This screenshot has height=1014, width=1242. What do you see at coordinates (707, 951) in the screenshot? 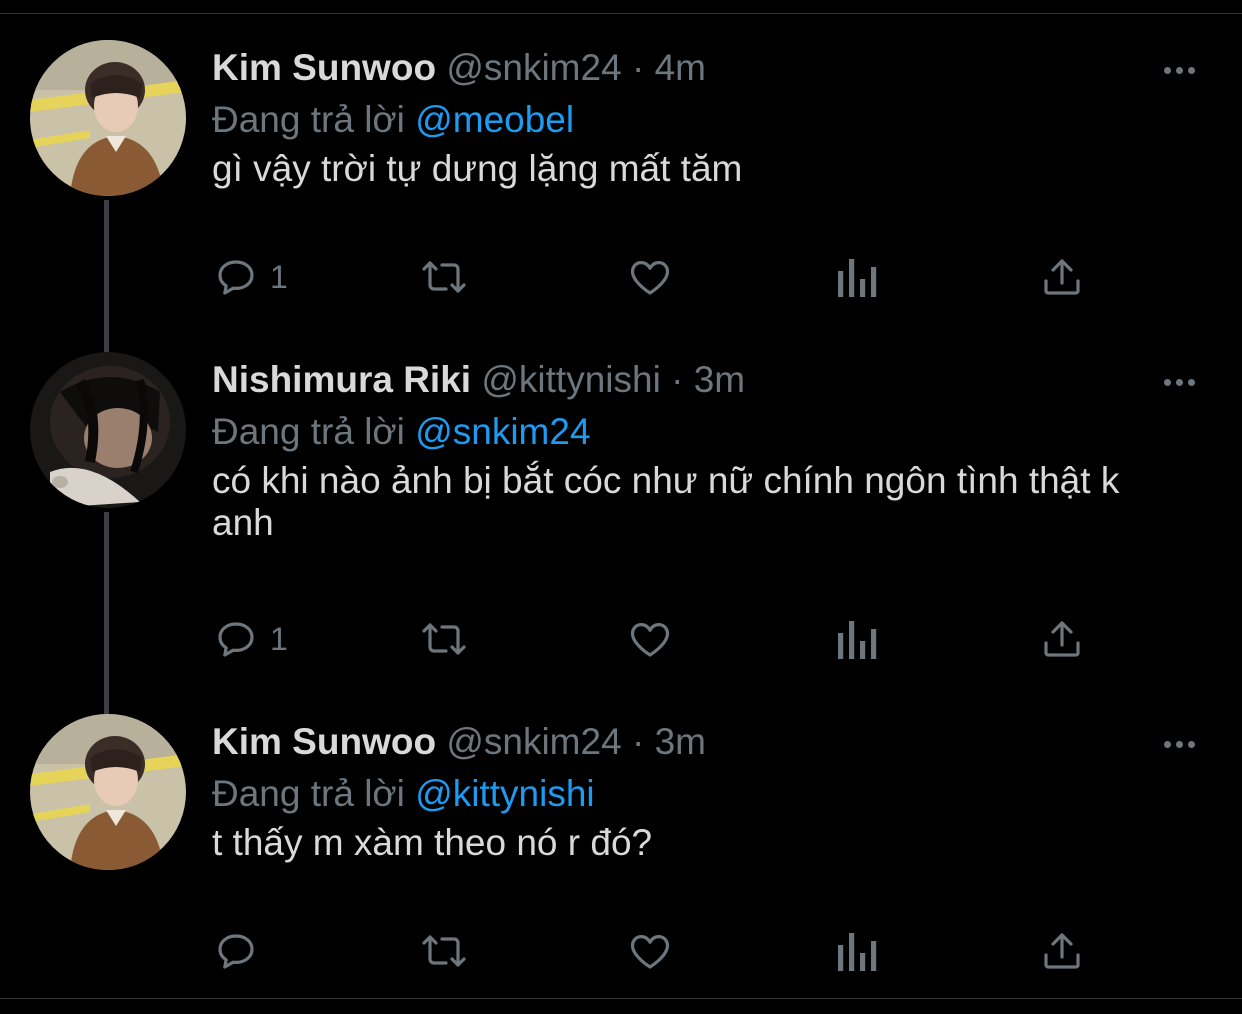
I see `action-bar` at bounding box center [707, 951].